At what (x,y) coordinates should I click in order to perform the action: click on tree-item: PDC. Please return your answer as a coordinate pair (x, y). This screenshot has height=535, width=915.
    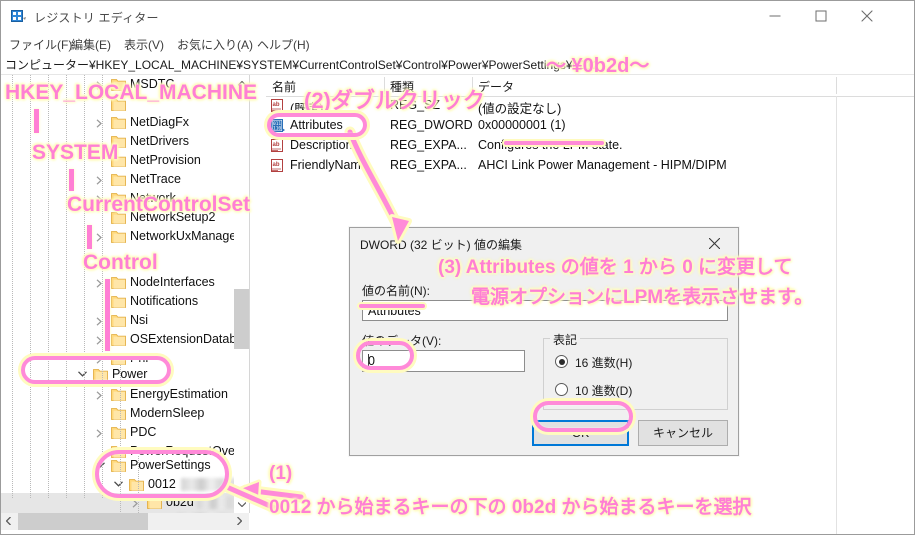
    Looking at the image, I should click on (121, 433).